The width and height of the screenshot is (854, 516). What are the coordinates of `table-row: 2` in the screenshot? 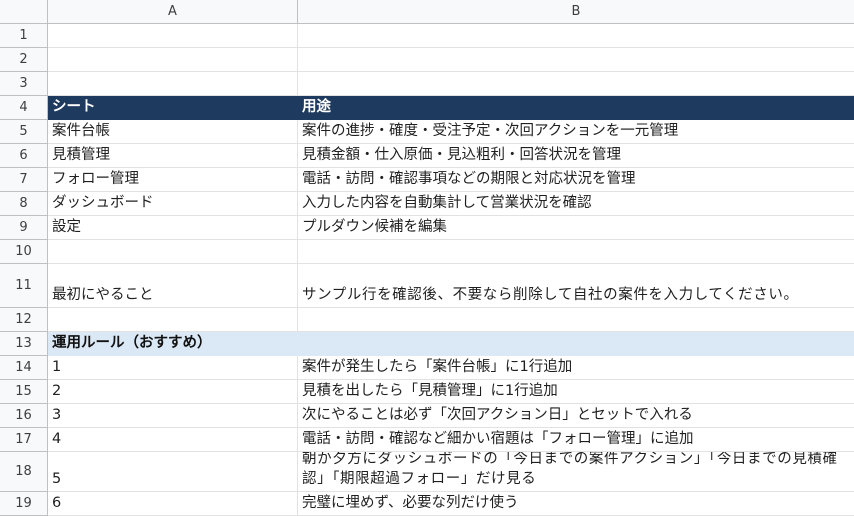 It's located at (427, 60).